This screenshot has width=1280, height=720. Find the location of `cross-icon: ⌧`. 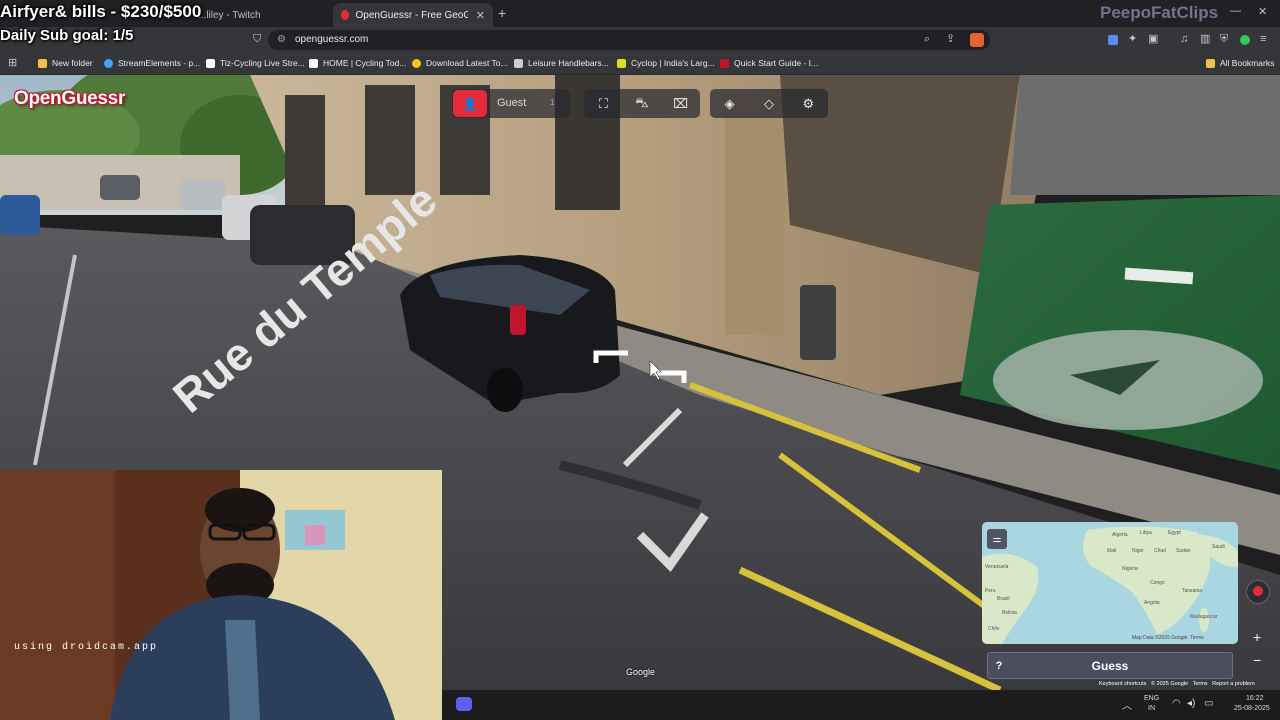

cross-icon: ⌧ is located at coordinates (681, 103).